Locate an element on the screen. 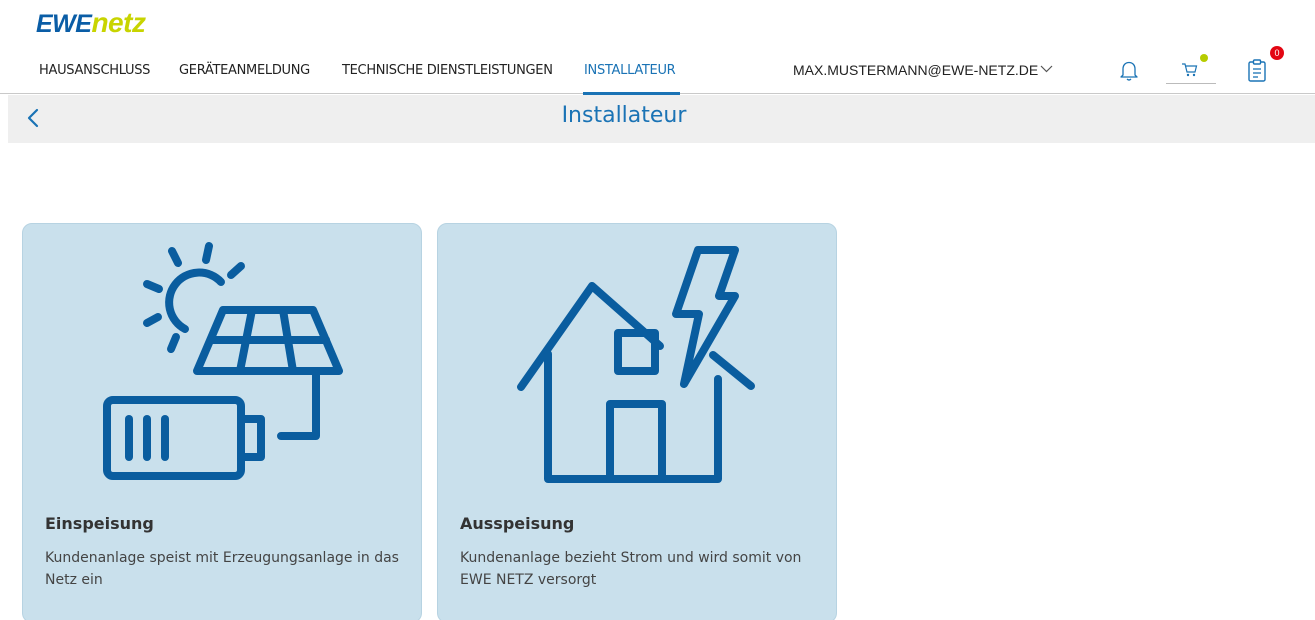 This screenshot has width=1315, height=620. solar-battery-icon is located at coordinates (223, 361).